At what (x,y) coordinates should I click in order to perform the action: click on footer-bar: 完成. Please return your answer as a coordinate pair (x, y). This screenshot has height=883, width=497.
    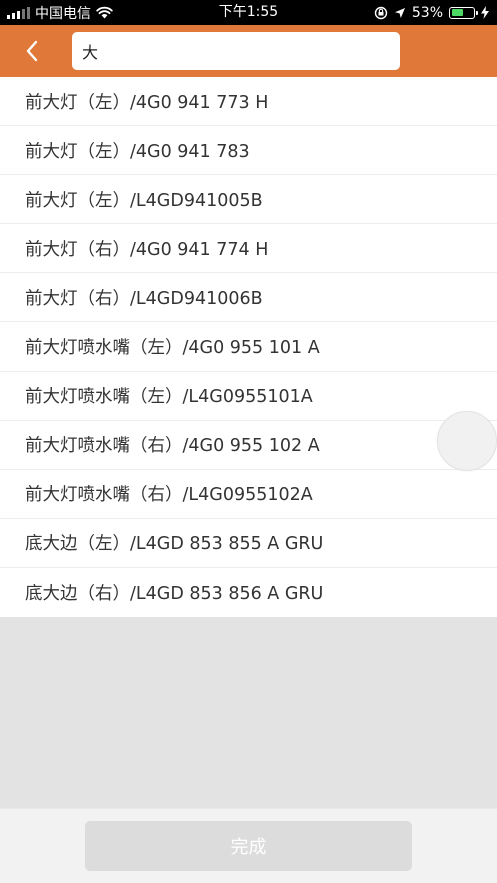
    Looking at the image, I should click on (248, 845).